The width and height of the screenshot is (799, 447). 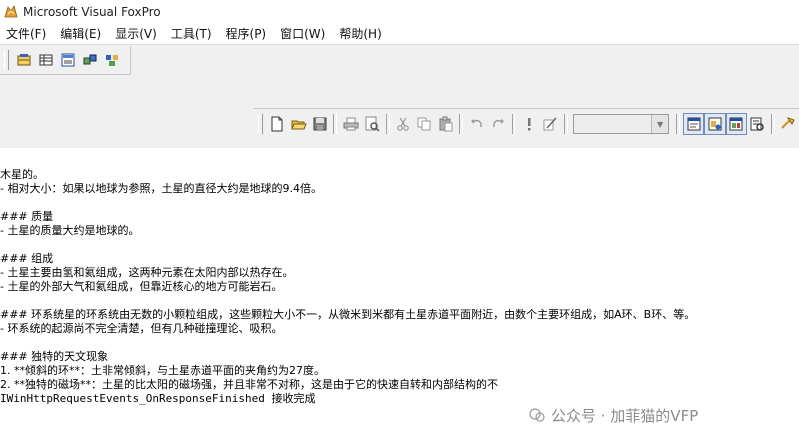 What do you see at coordinates (497, 124) in the screenshot?
I see `redo-icon` at bounding box center [497, 124].